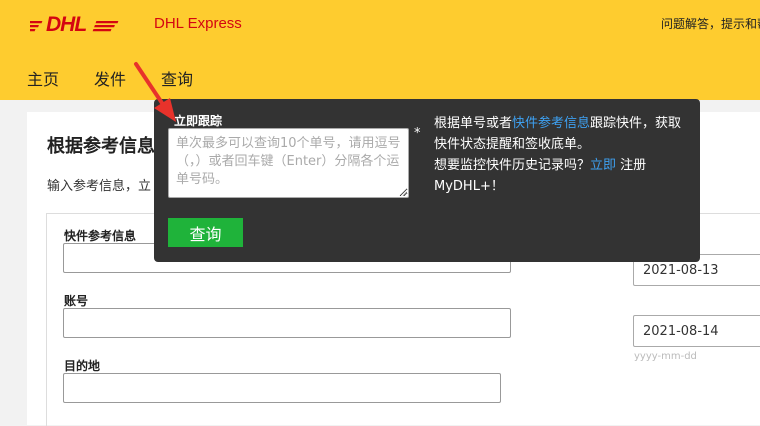 The image size is (760, 426). I want to click on annotation-arrow-icon, so click(155, 92).